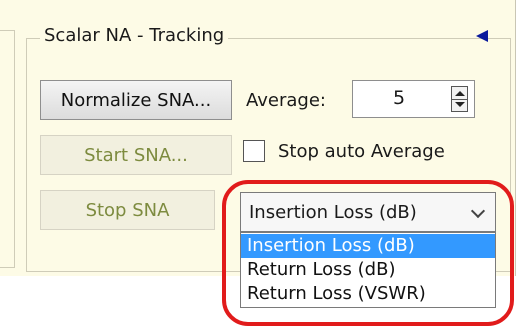 The height and width of the screenshot is (326, 530). I want to click on option-insertion-loss-db: Insertion Loss (dB), so click(368, 246).